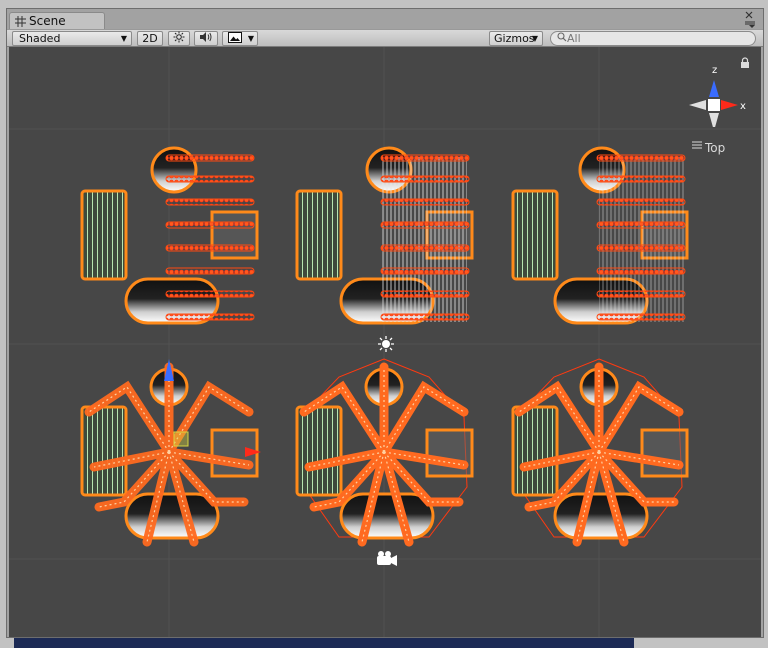  I want to click on gizmos-label: Gizmos, so click(514, 38).